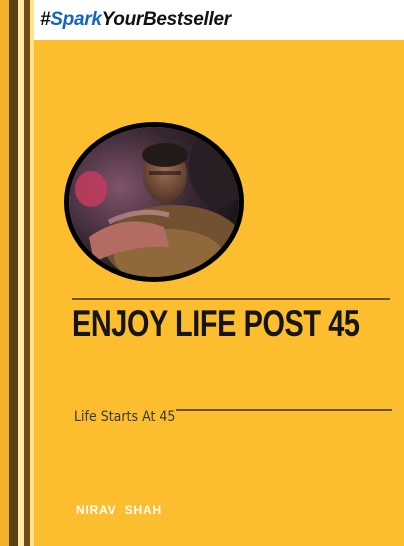  Describe the element at coordinates (119, 510) in the screenshot. I see `author-name: NIRAV SHAH` at that location.